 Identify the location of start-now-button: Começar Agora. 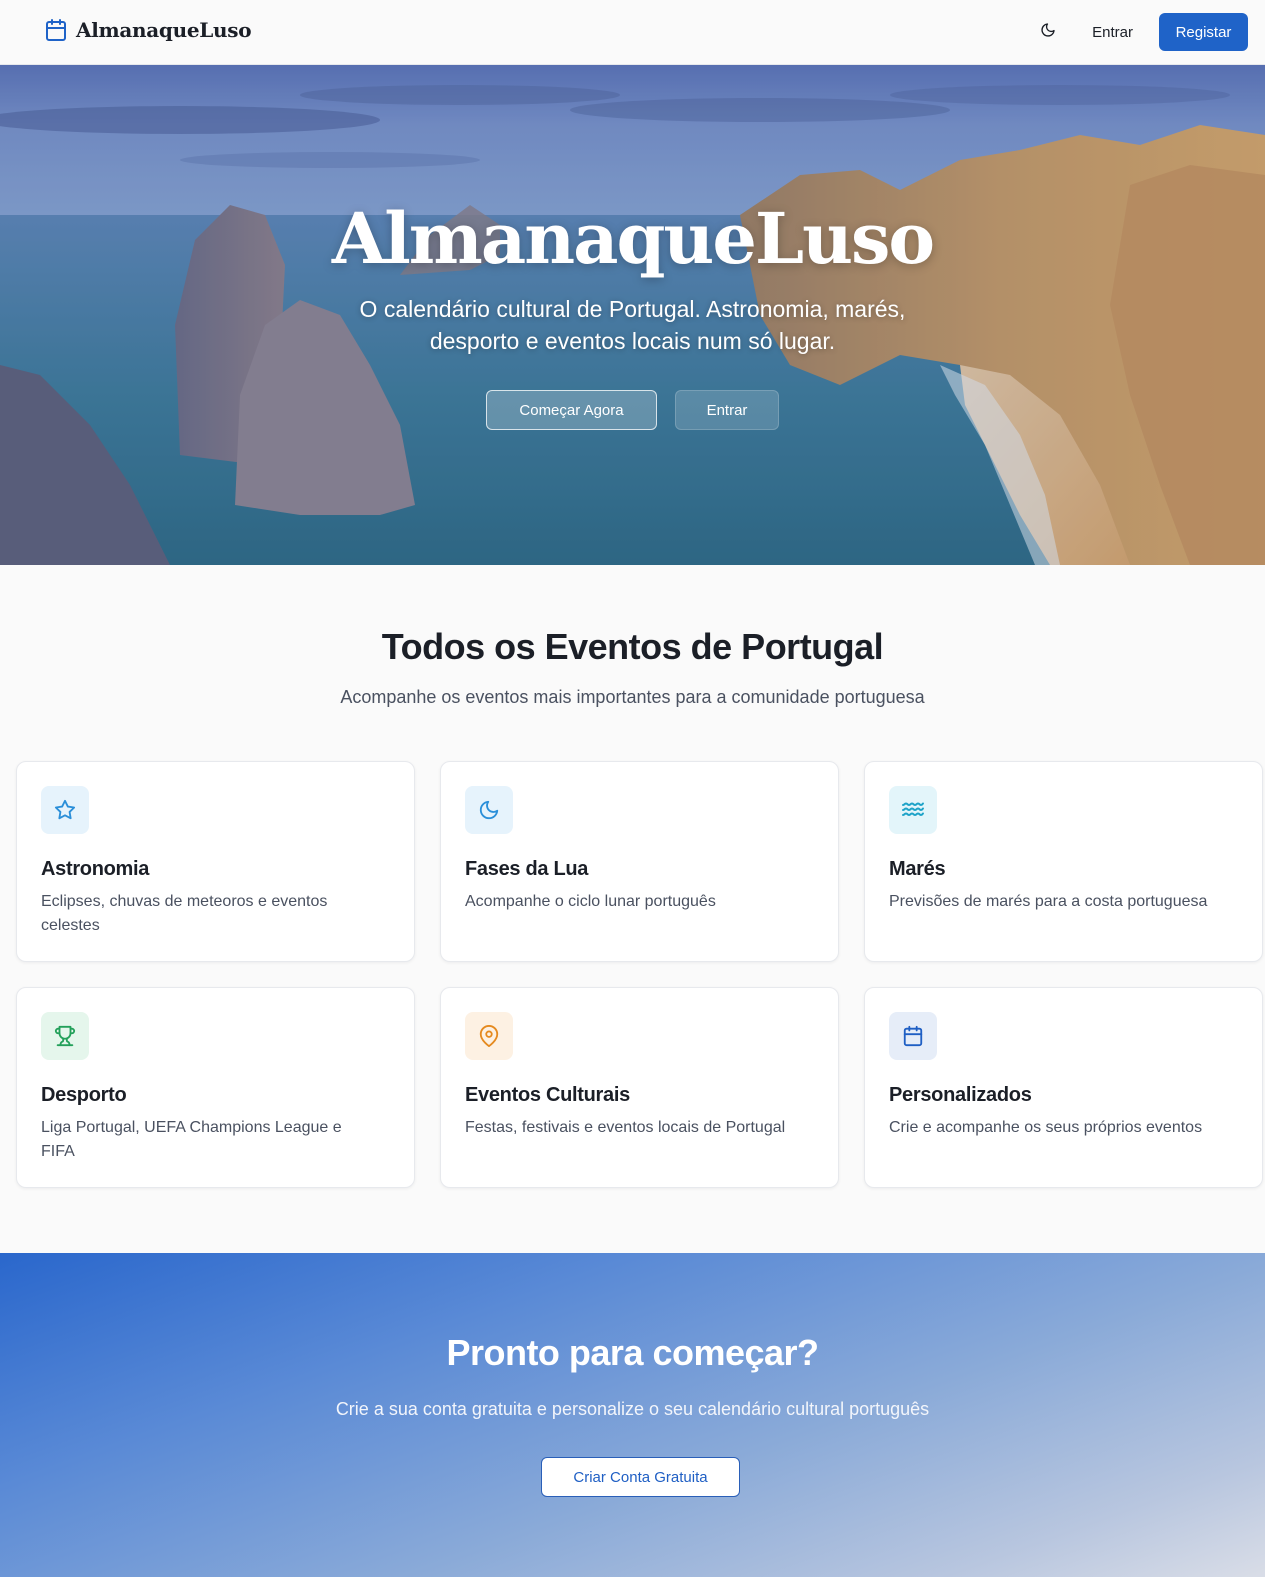
(571, 410).